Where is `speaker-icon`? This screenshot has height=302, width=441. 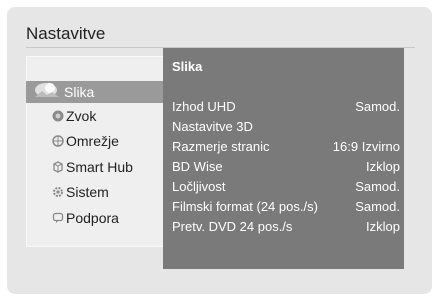
speaker-icon is located at coordinates (58, 116).